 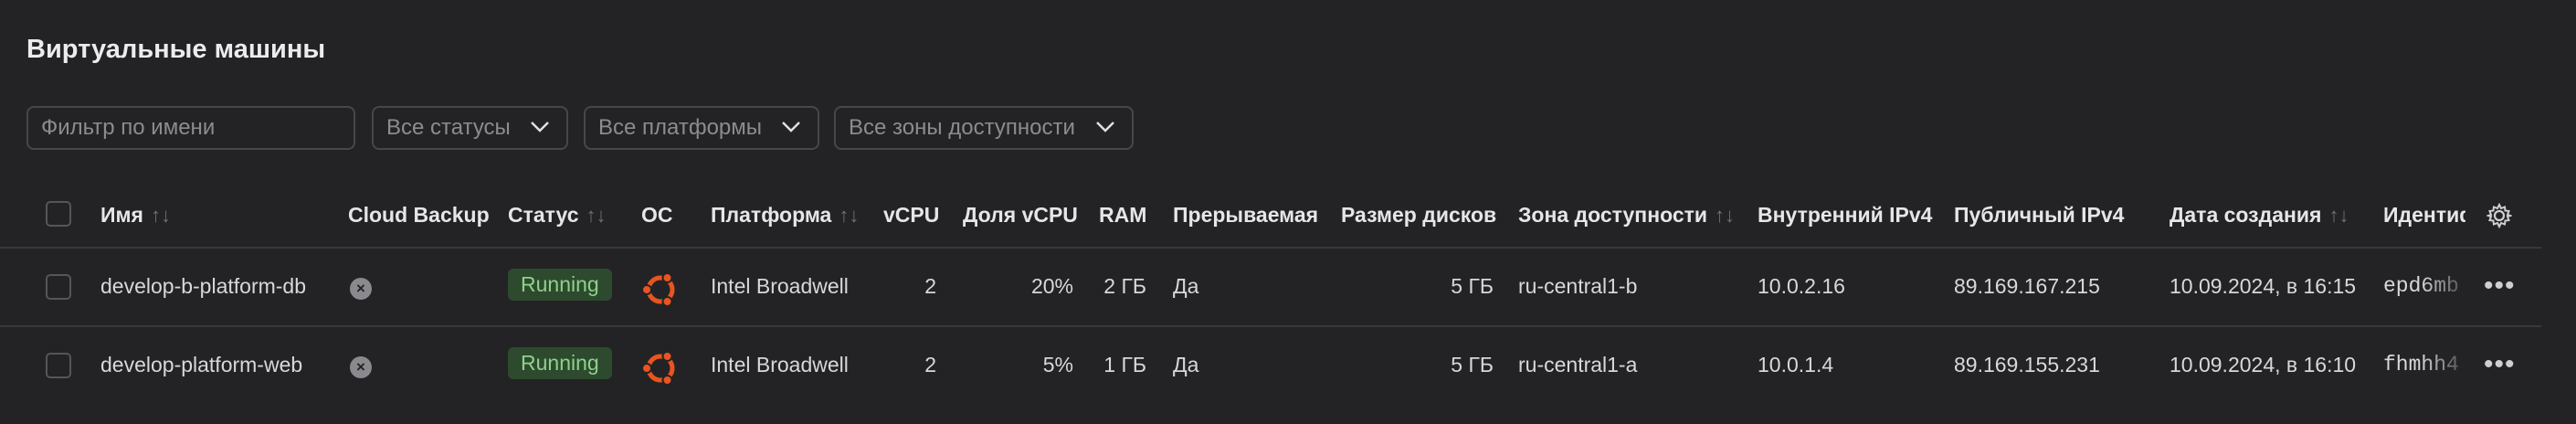 I want to click on column-header-backup: Cloud Backup, so click(x=419, y=215).